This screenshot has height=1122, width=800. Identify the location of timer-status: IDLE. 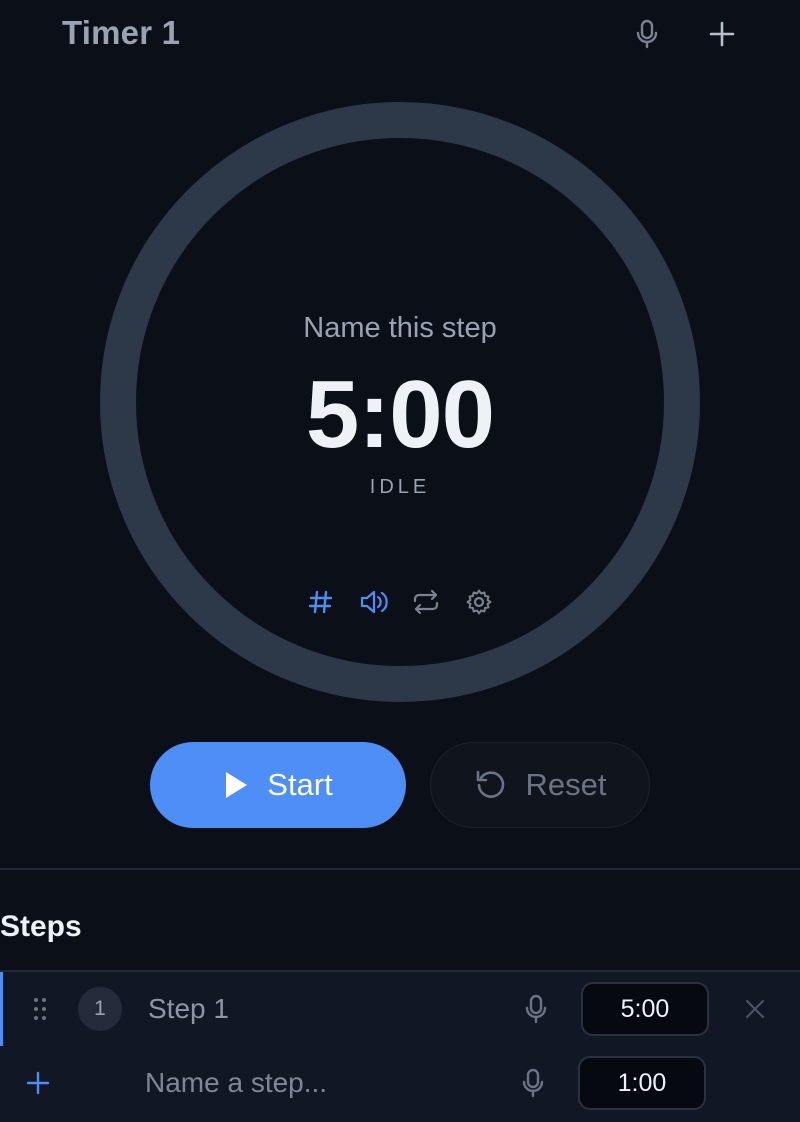
(400, 487).